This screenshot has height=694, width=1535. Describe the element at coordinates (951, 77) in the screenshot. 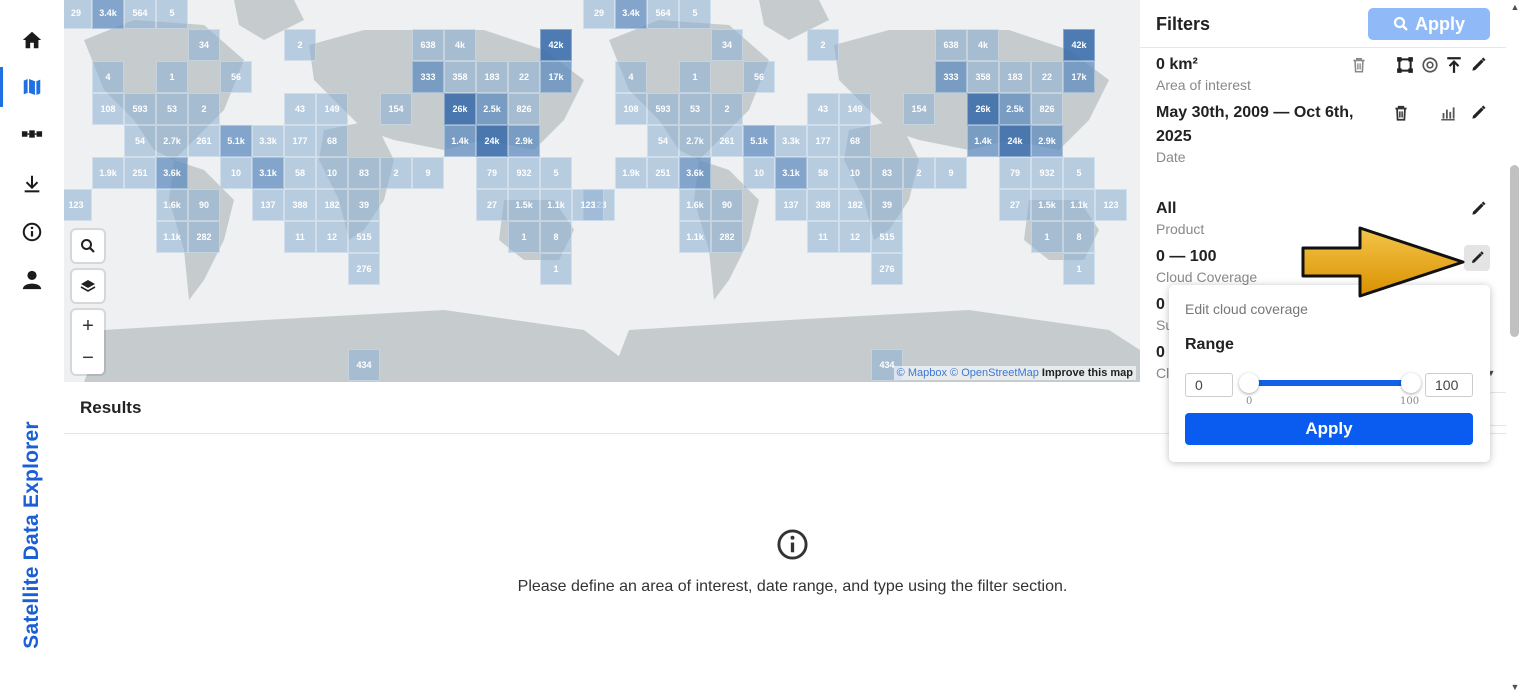

I see `grid-tile: 333` at that location.